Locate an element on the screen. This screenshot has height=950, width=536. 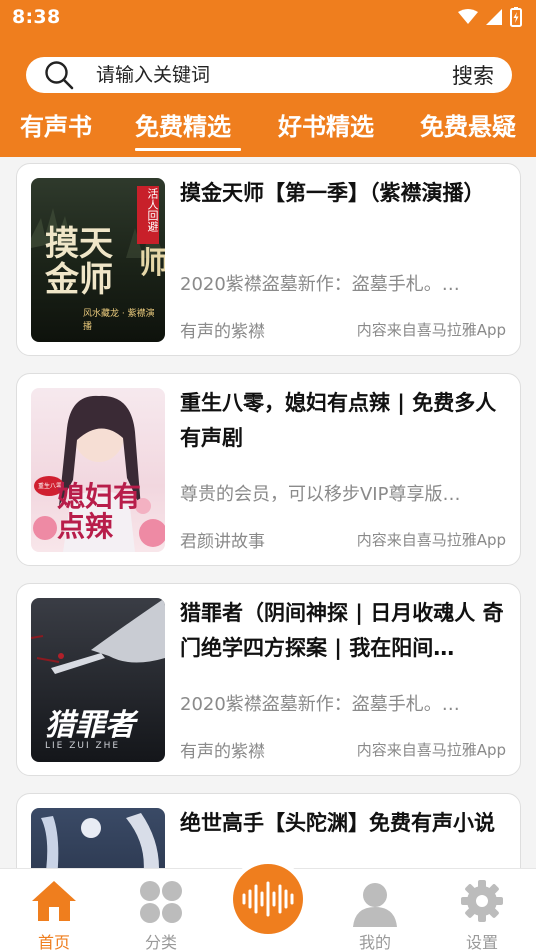
nav-profile: 我的 is located at coordinates (375, 909).